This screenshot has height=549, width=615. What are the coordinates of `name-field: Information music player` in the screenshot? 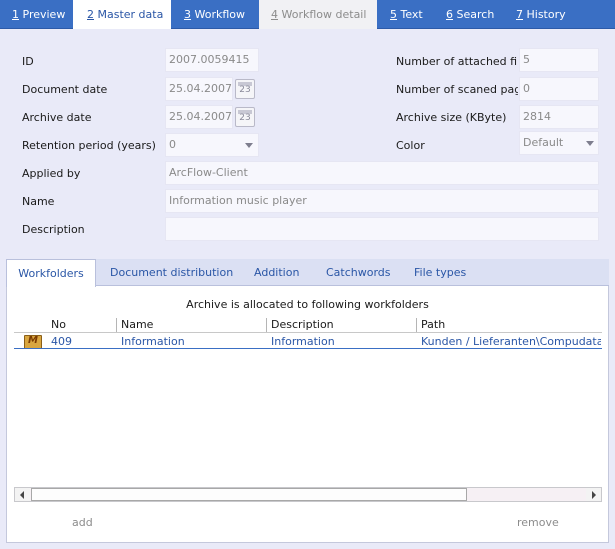 It's located at (382, 201).